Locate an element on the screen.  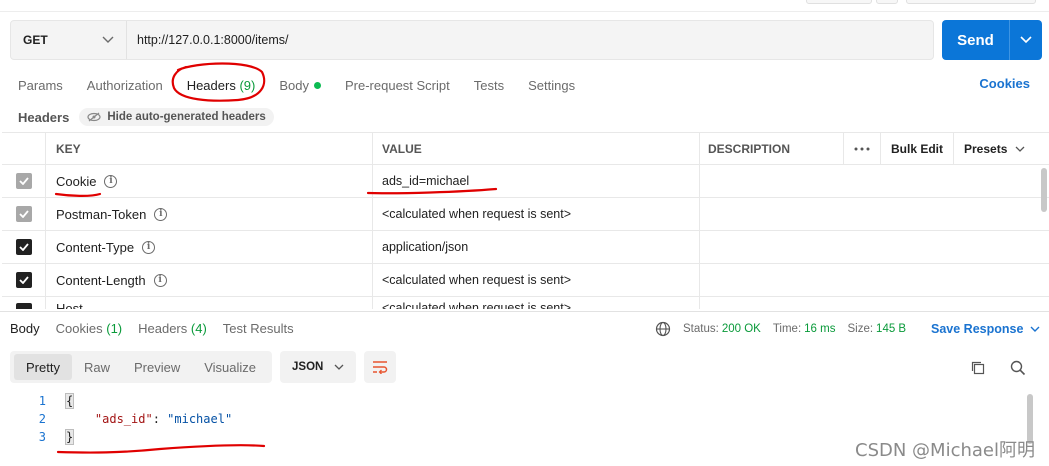
wrap-lines-button is located at coordinates (380, 367).